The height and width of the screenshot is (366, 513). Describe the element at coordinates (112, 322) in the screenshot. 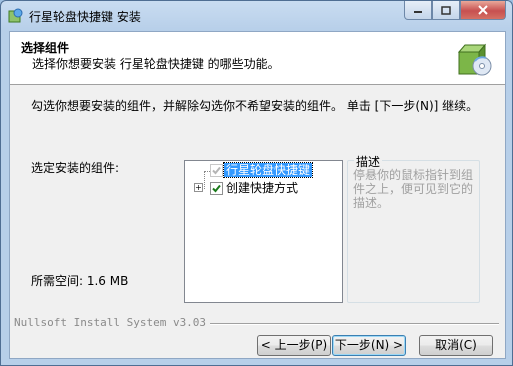

I see `nsis-branding: Nullsoft Install System v3.03` at that location.